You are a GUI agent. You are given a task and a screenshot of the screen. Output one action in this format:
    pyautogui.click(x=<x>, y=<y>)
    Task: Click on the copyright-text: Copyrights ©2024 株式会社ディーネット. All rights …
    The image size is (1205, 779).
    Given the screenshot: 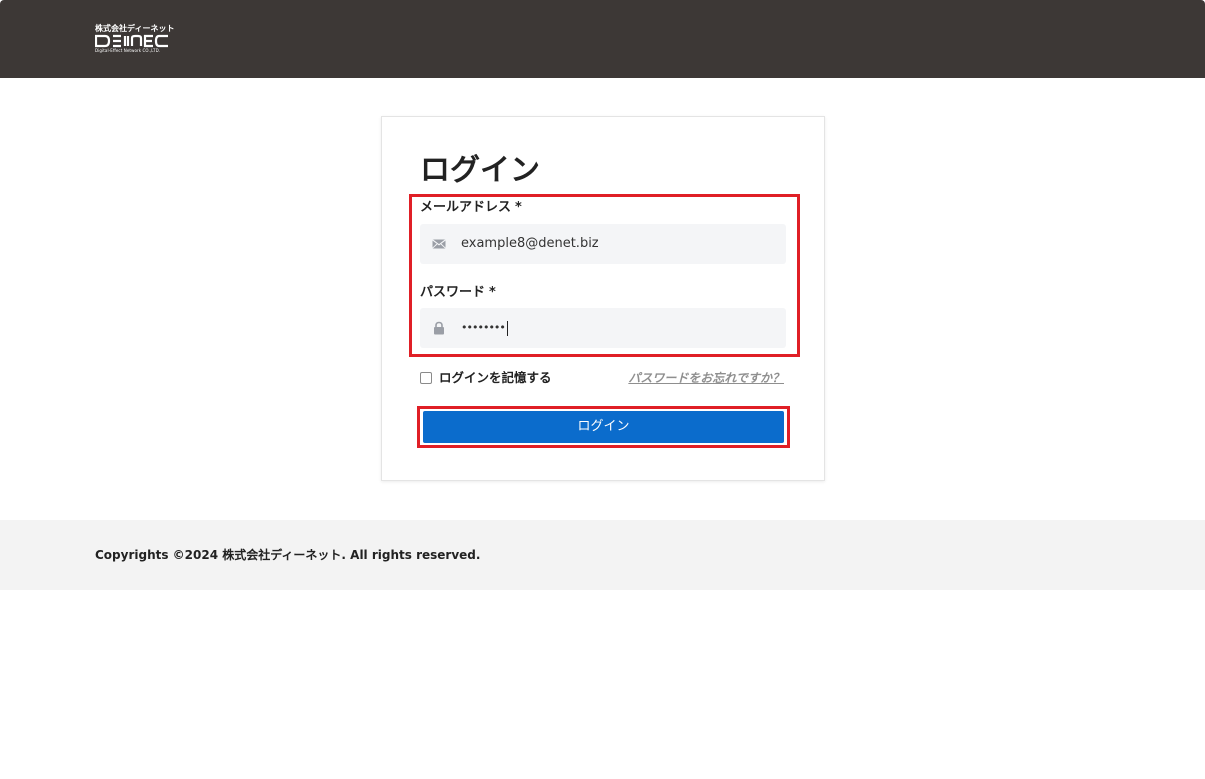 What is the action you would take?
    pyautogui.click(x=288, y=555)
    